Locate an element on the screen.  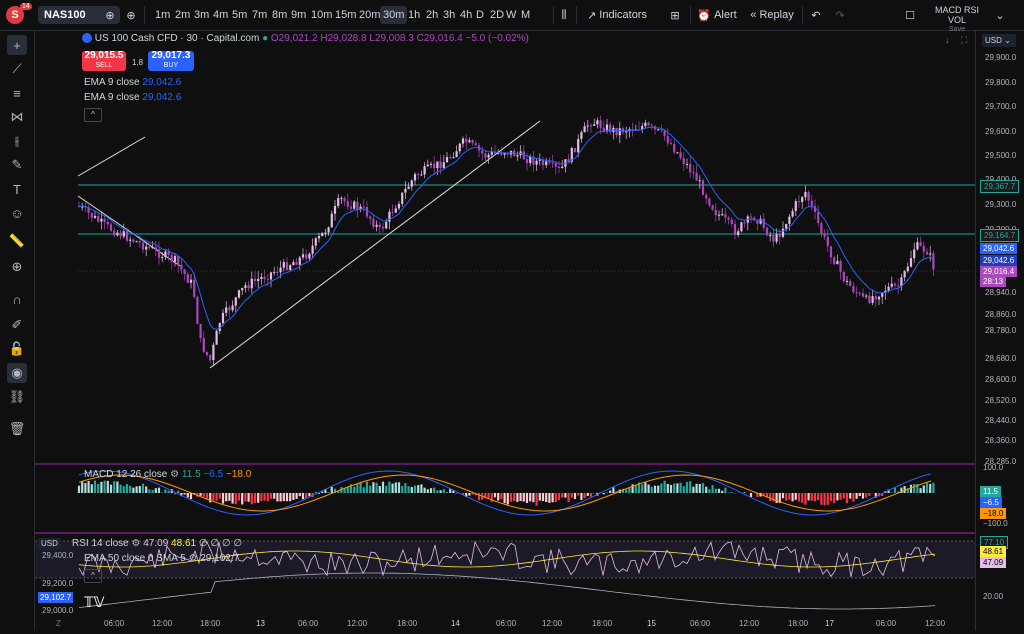
macd-legend: MACD 12 26 close ⚙ 11.5 −6.5 −18.0 is located at coordinates (167, 474).